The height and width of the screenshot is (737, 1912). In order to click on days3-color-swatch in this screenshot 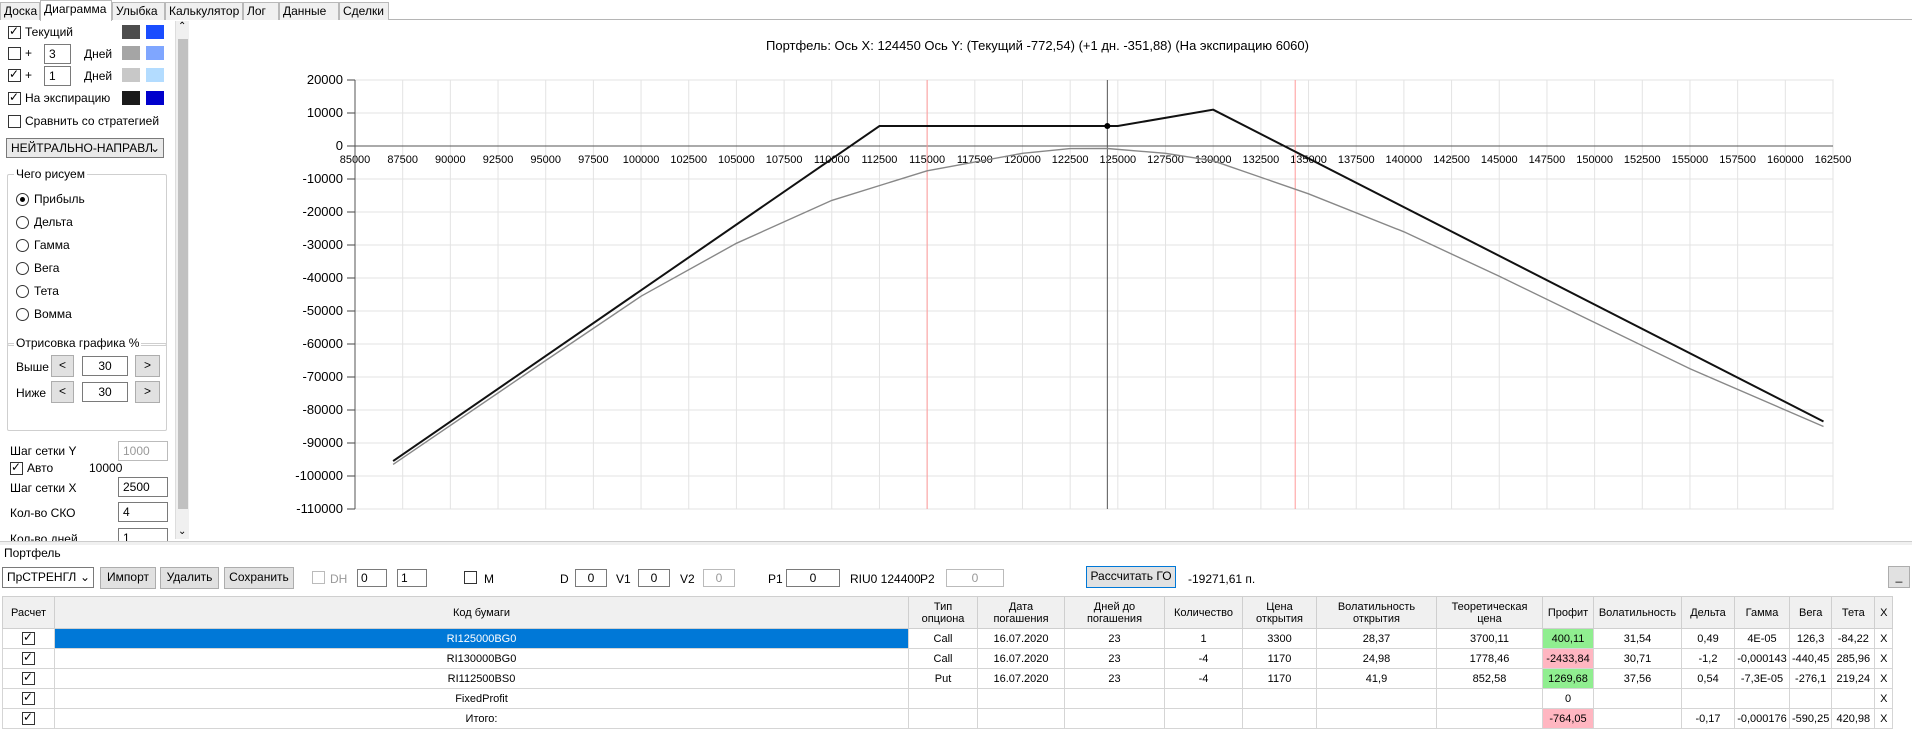, I will do `click(131, 53)`.